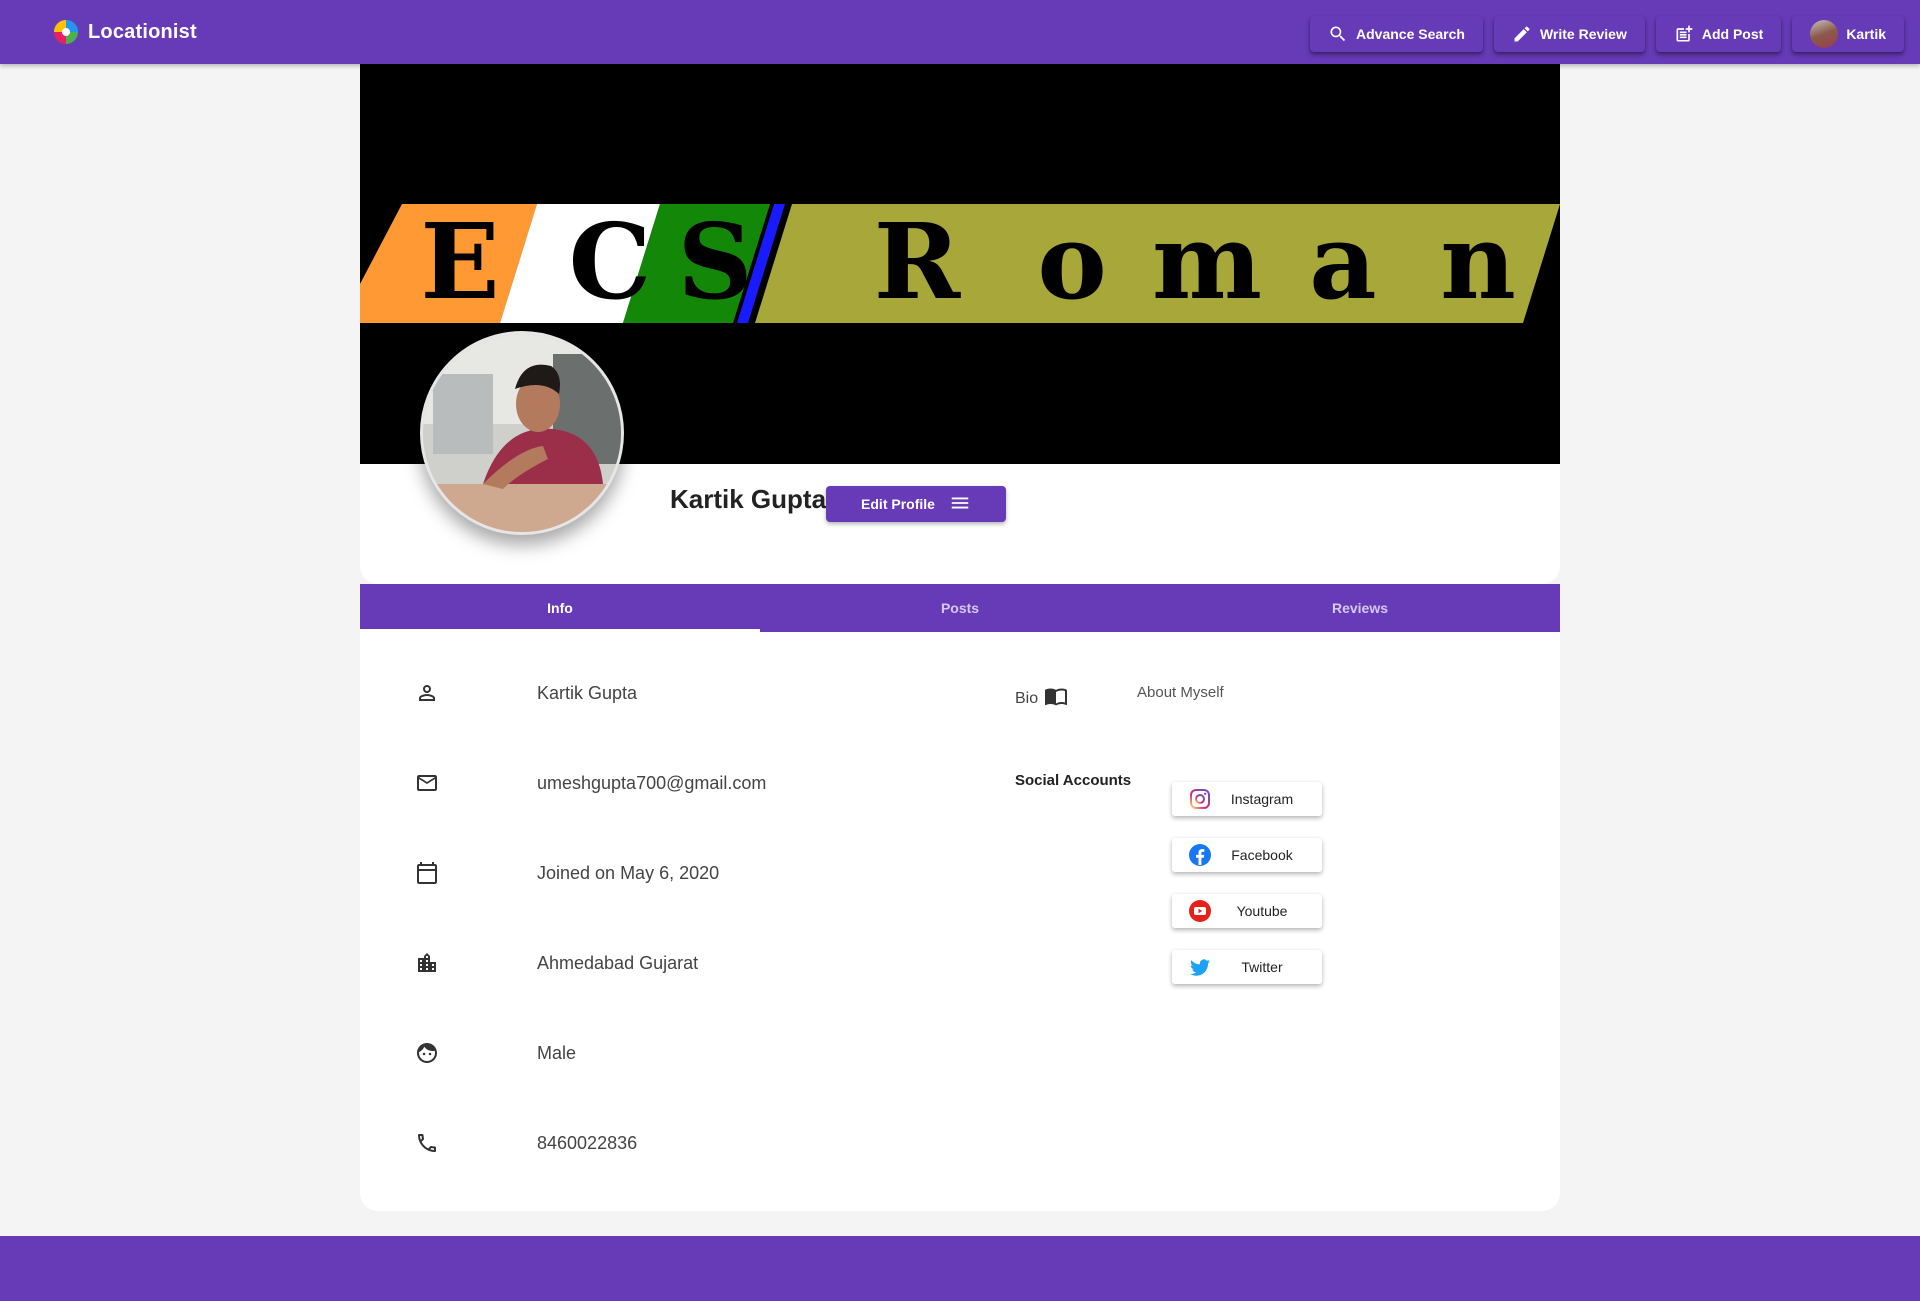 The height and width of the screenshot is (1301, 1920). Describe the element at coordinates (1824, 34) in the screenshot. I see `user-avatar` at that location.